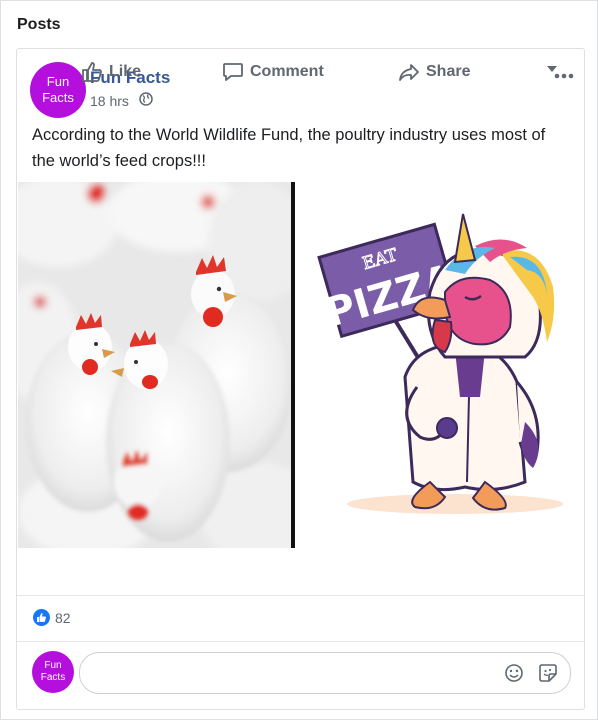  I want to click on actions-divider, so click(300, 595).